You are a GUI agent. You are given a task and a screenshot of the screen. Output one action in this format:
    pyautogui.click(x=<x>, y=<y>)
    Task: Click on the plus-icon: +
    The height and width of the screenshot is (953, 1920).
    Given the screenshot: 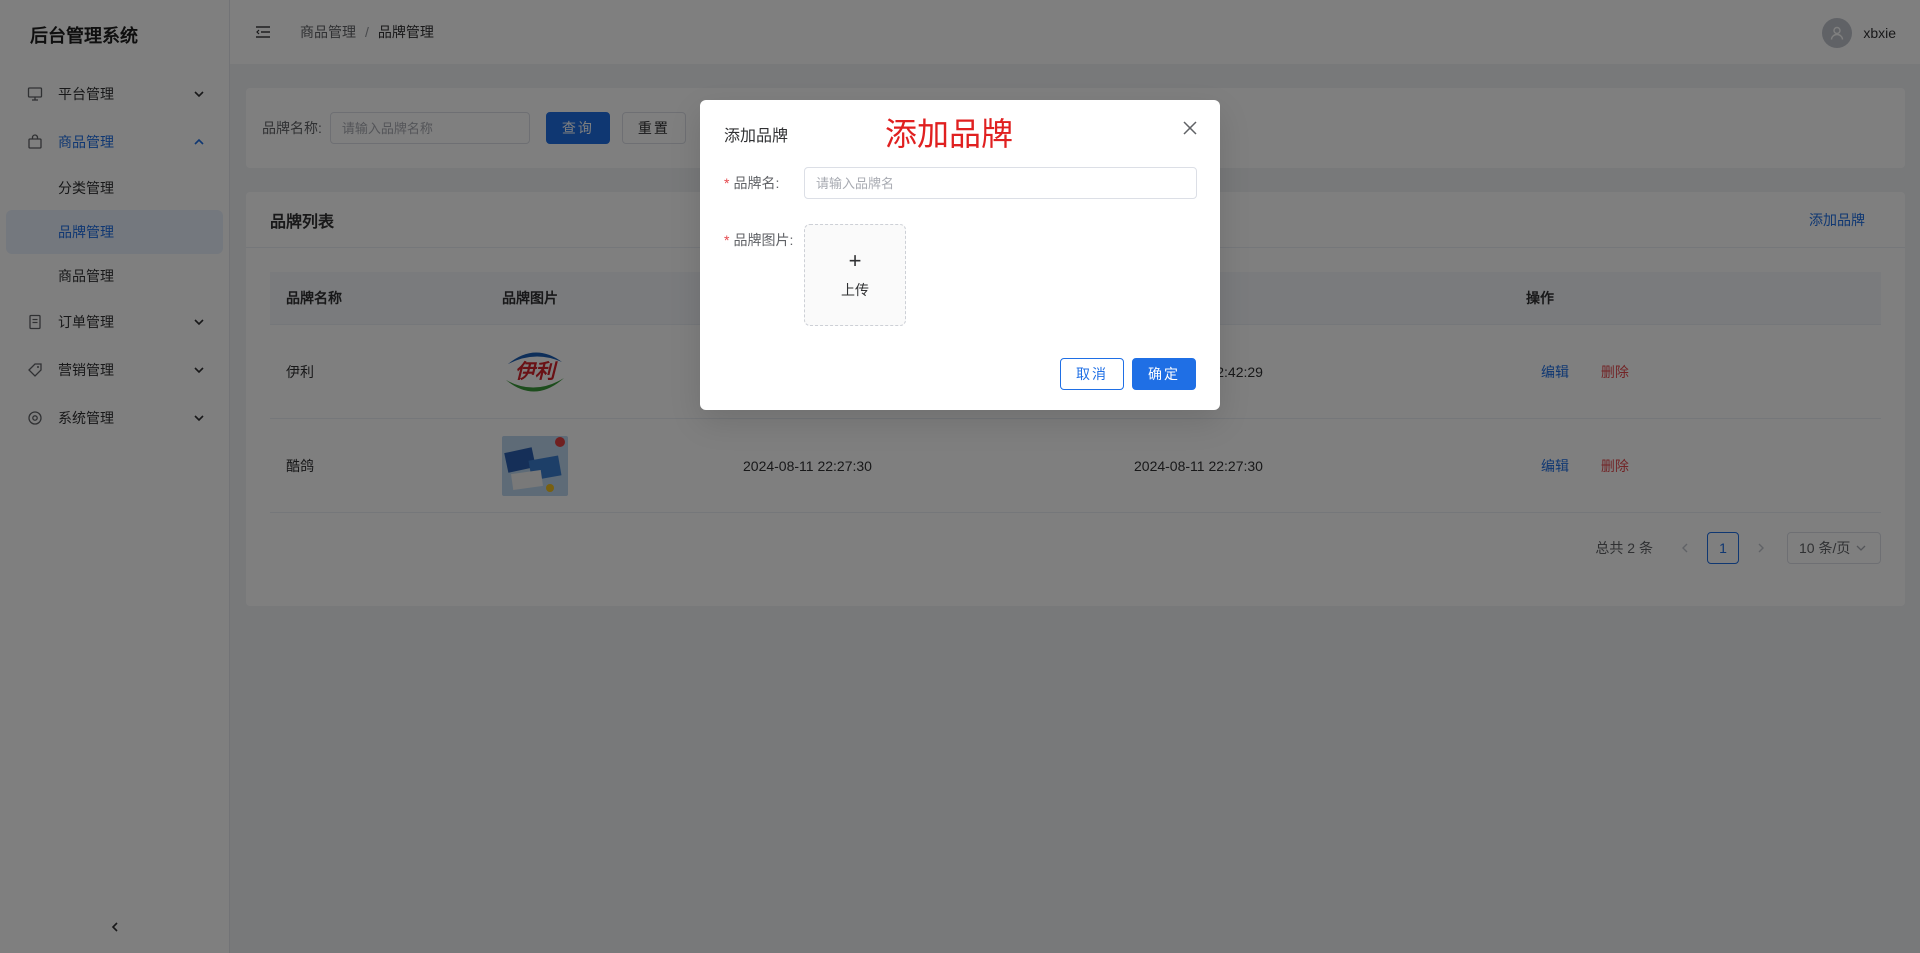 What is the action you would take?
    pyautogui.click(x=855, y=260)
    